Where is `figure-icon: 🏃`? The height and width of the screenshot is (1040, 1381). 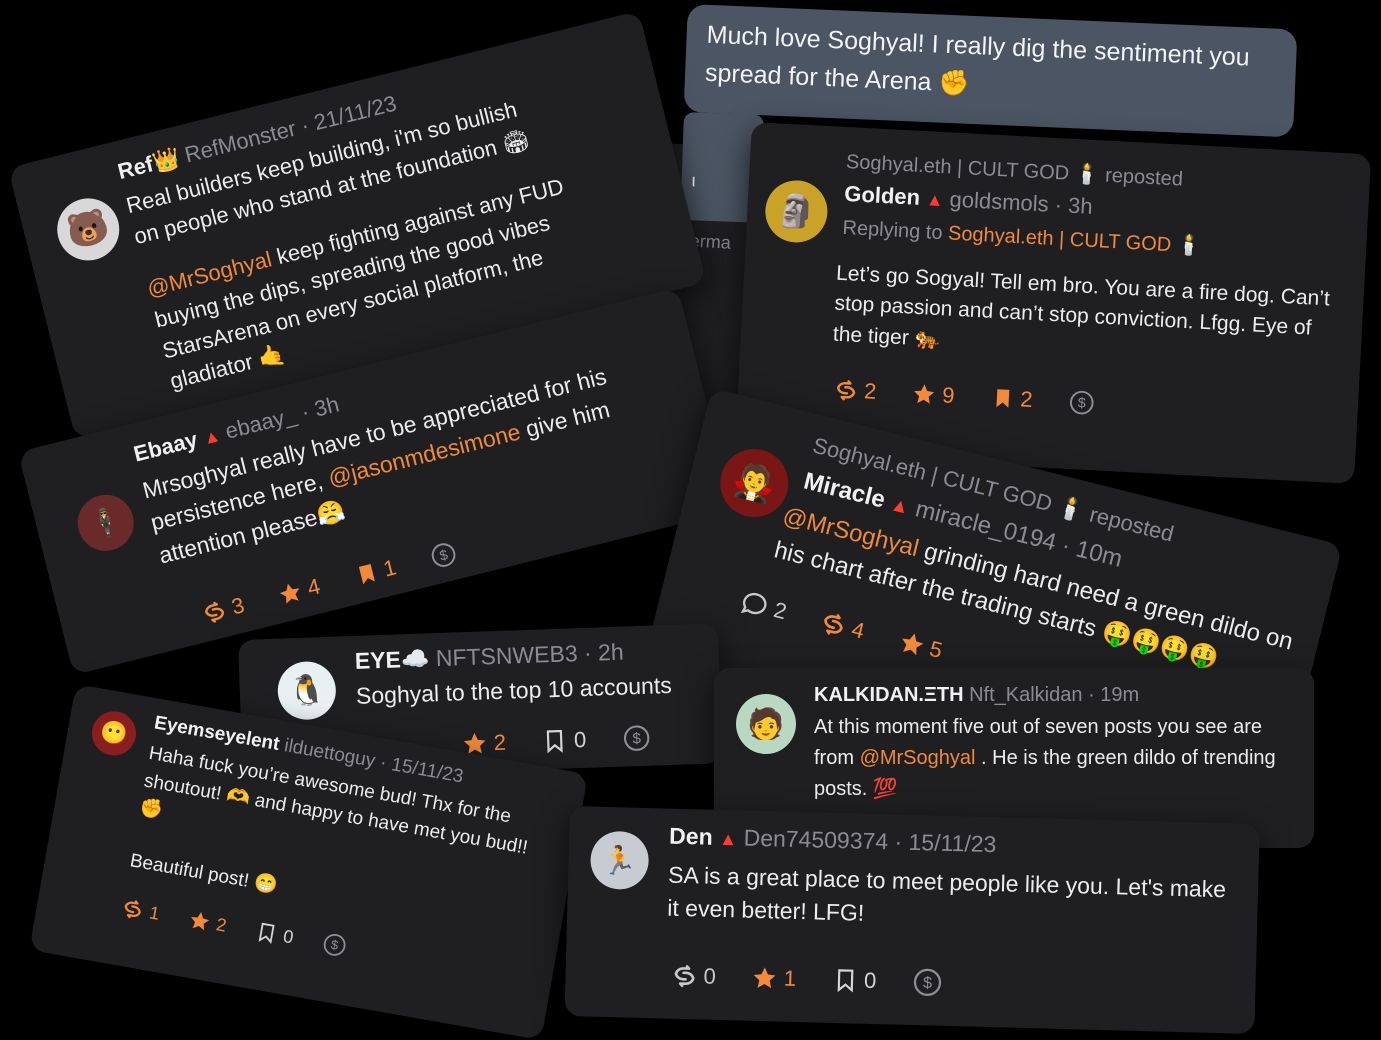 figure-icon: 🏃 is located at coordinates (619, 860).